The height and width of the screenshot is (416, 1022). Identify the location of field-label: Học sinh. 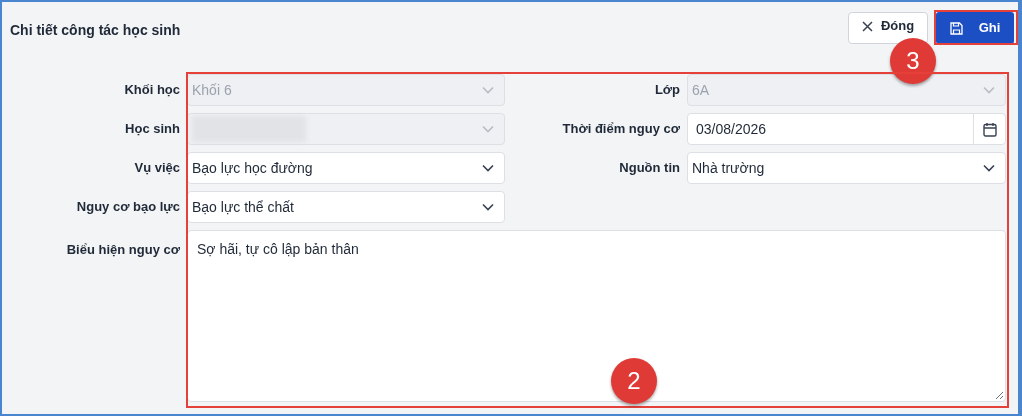
(152, 129).